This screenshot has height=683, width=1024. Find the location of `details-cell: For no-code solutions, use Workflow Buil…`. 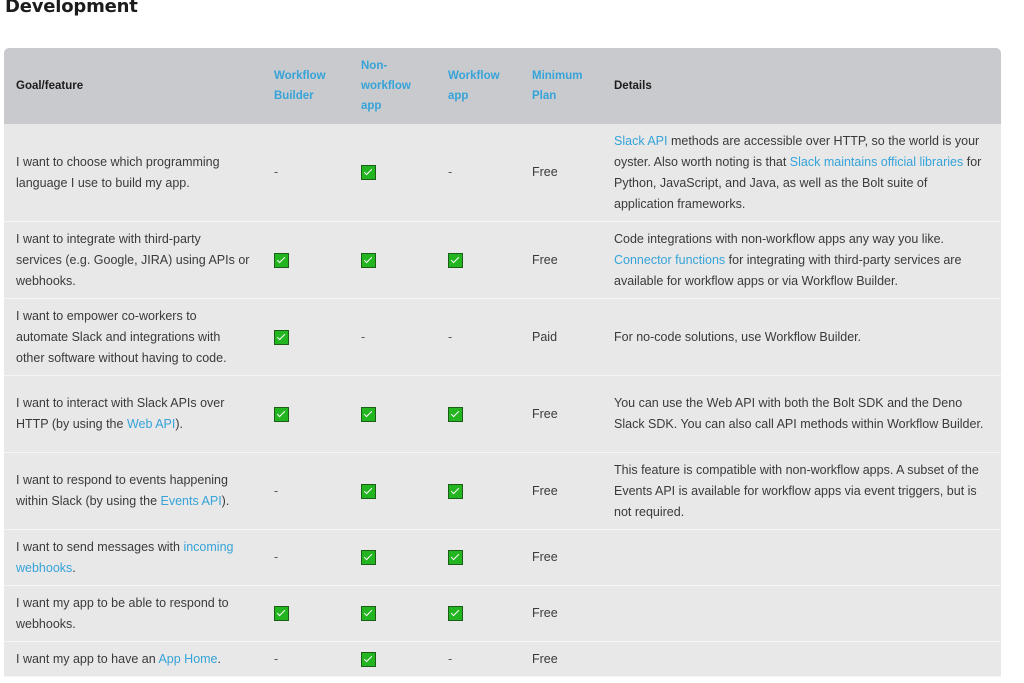

details-cell: For no-code solutions, use Workflow Buil… is located at coordinates (801, 337).